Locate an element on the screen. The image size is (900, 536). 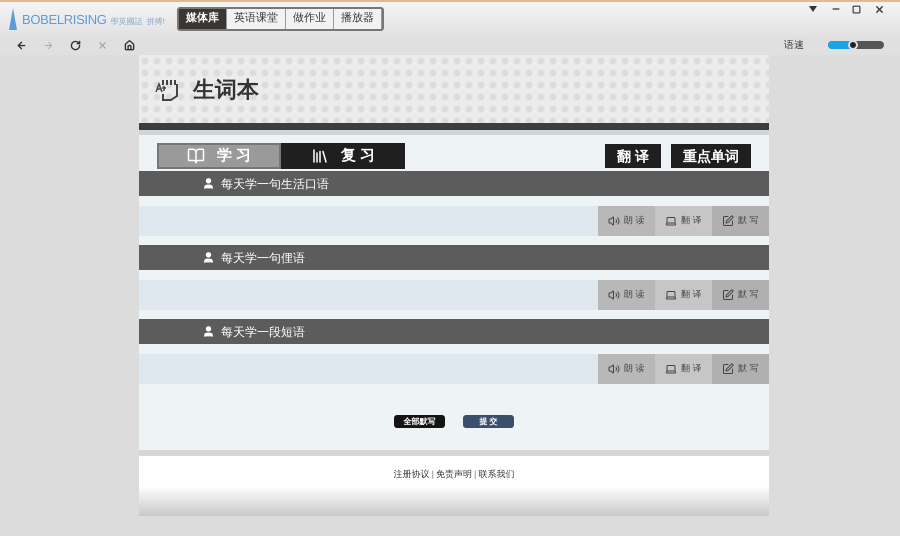
books-icon is located at coordinates (319, 156).